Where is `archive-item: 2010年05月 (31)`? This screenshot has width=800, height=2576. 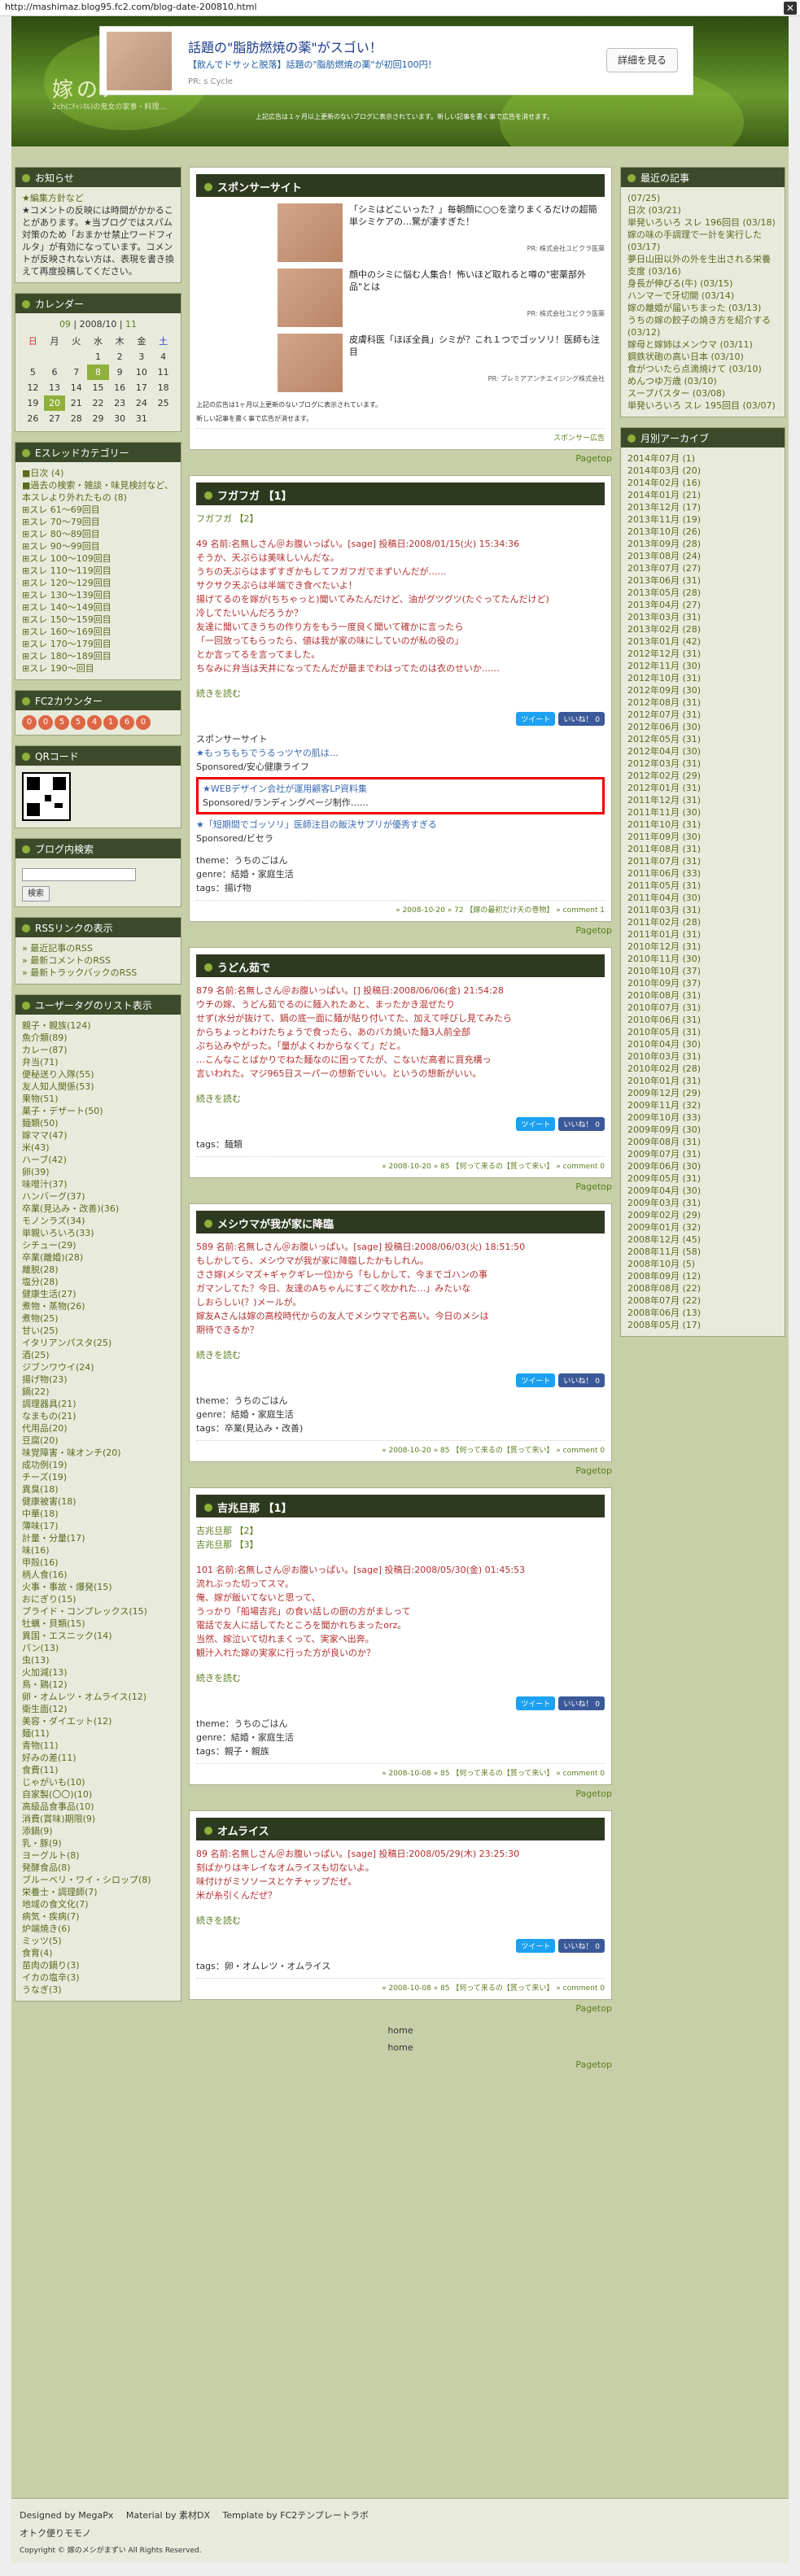 archive-item: 2010年05月 (31) is located at coordinates (702, 1032).